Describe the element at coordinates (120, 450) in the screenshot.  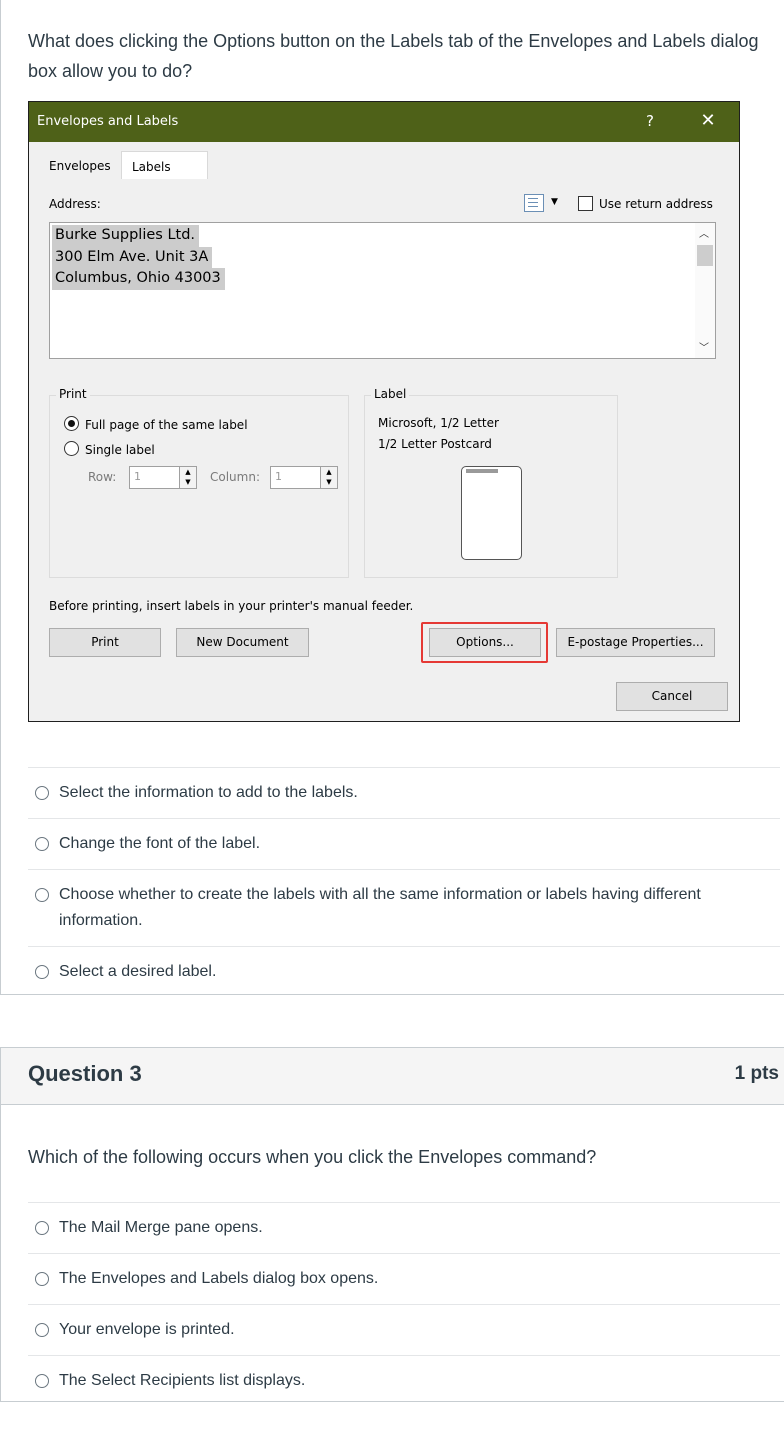
I see `single-label-label: Single label` at that location.